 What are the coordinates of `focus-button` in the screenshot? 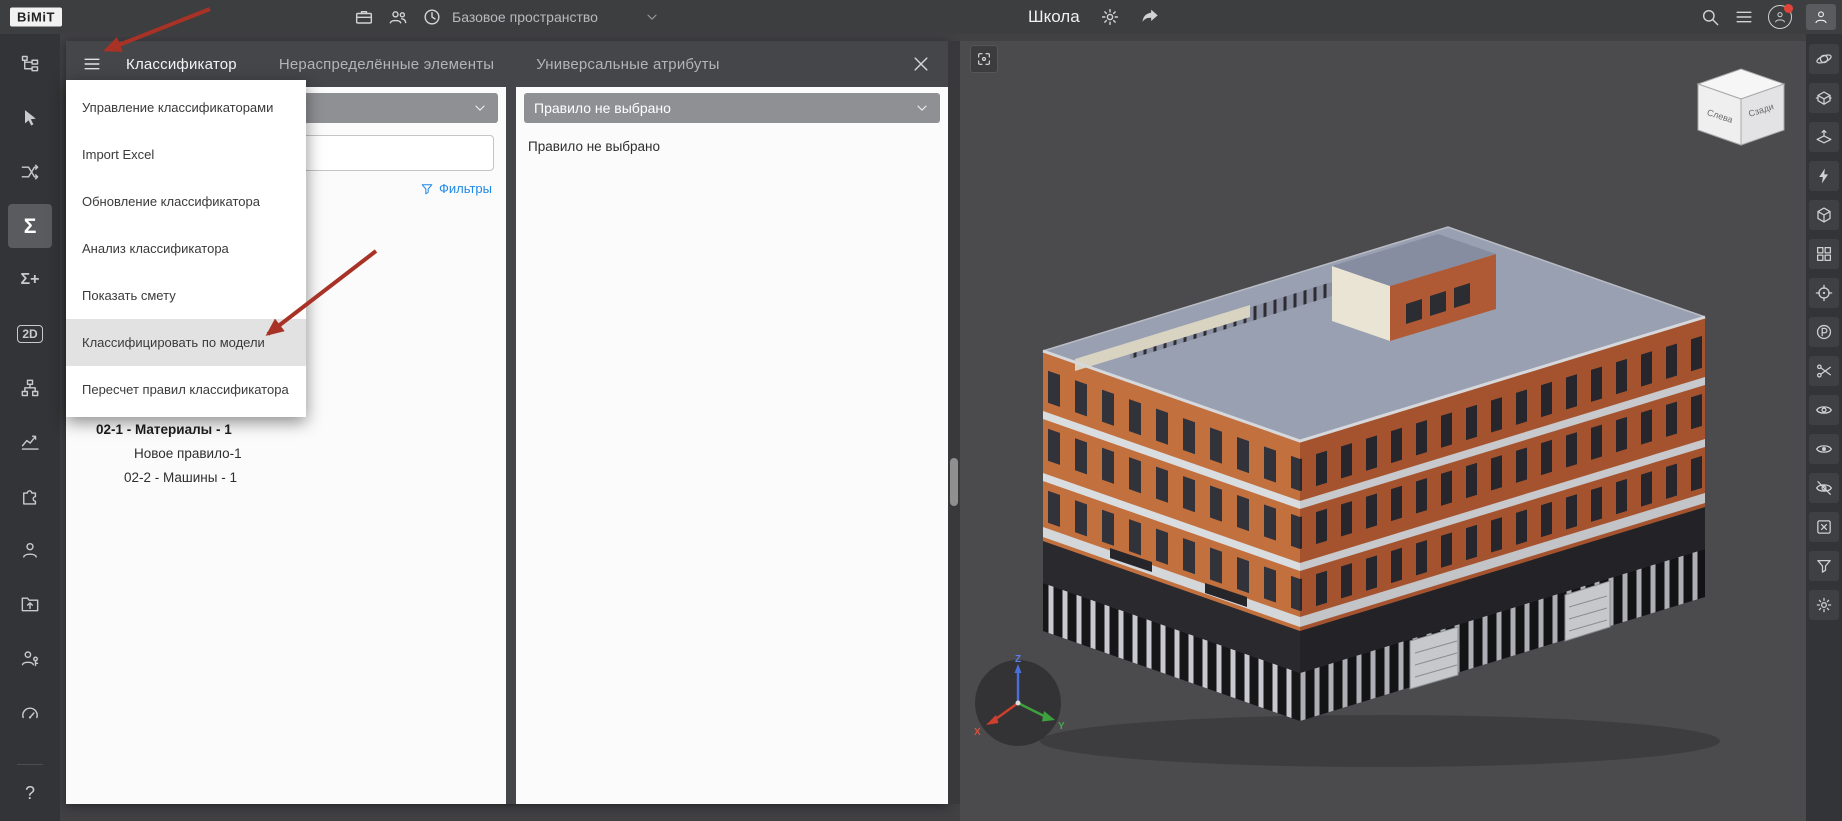 It's located at (984, 59).